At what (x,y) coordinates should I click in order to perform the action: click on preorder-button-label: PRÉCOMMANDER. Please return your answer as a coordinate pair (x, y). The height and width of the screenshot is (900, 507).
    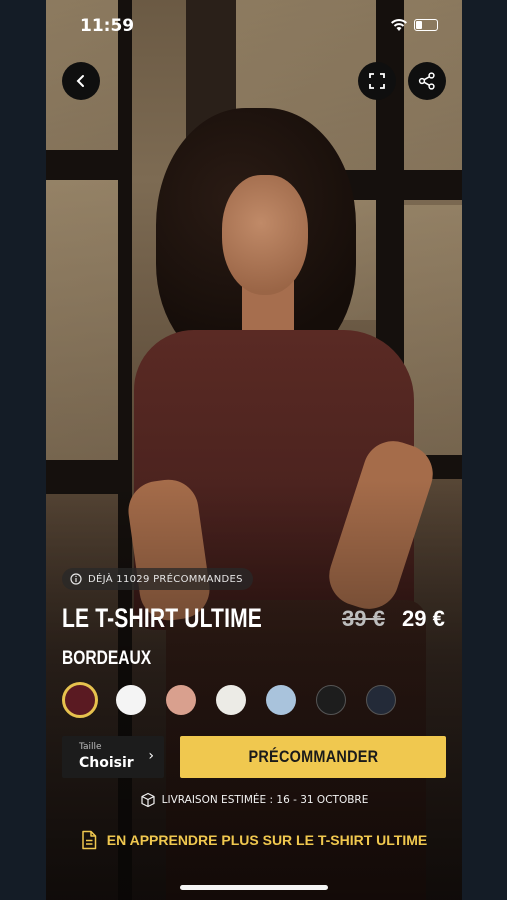
    Looking at the image, I should click on (313, 756).